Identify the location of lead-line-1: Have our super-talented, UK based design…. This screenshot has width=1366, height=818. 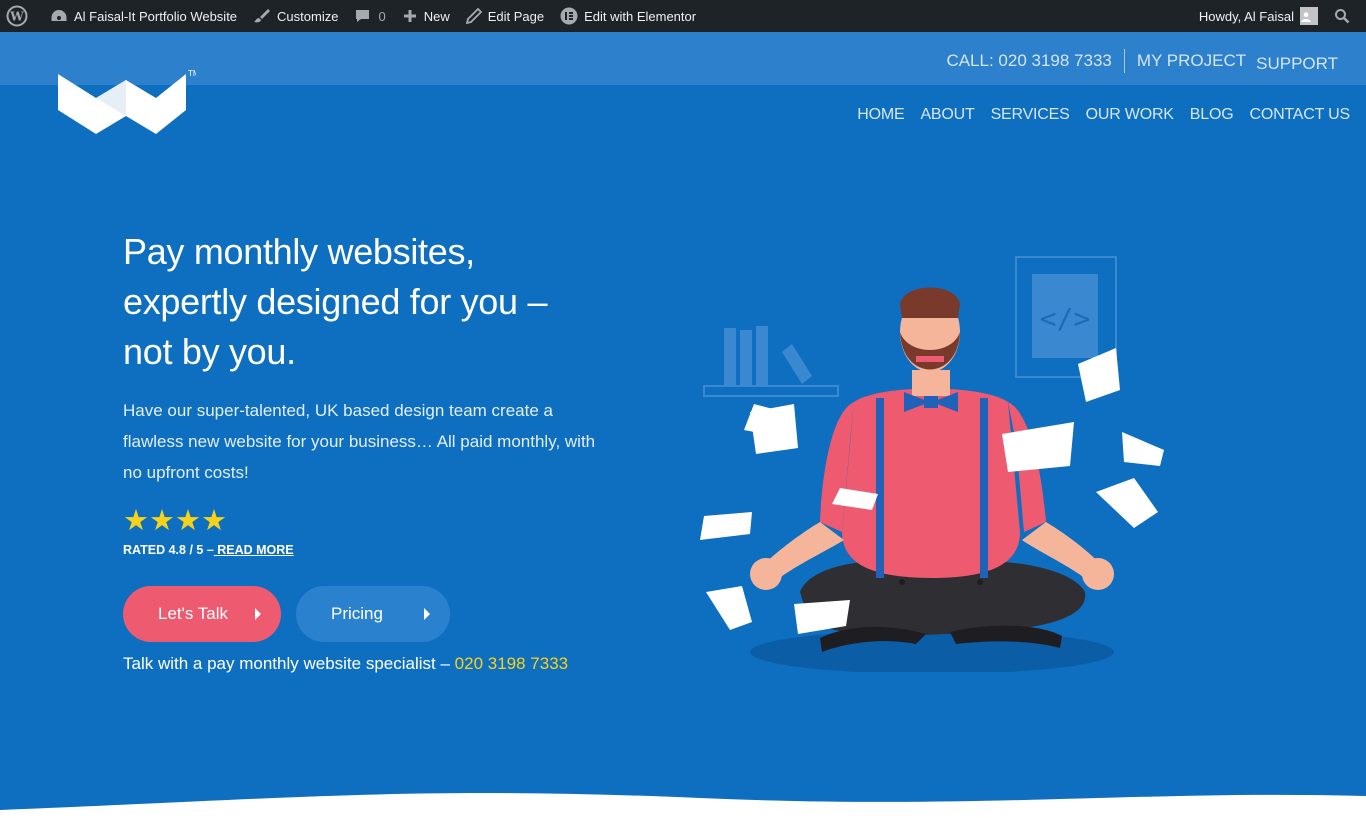
(338, 410).